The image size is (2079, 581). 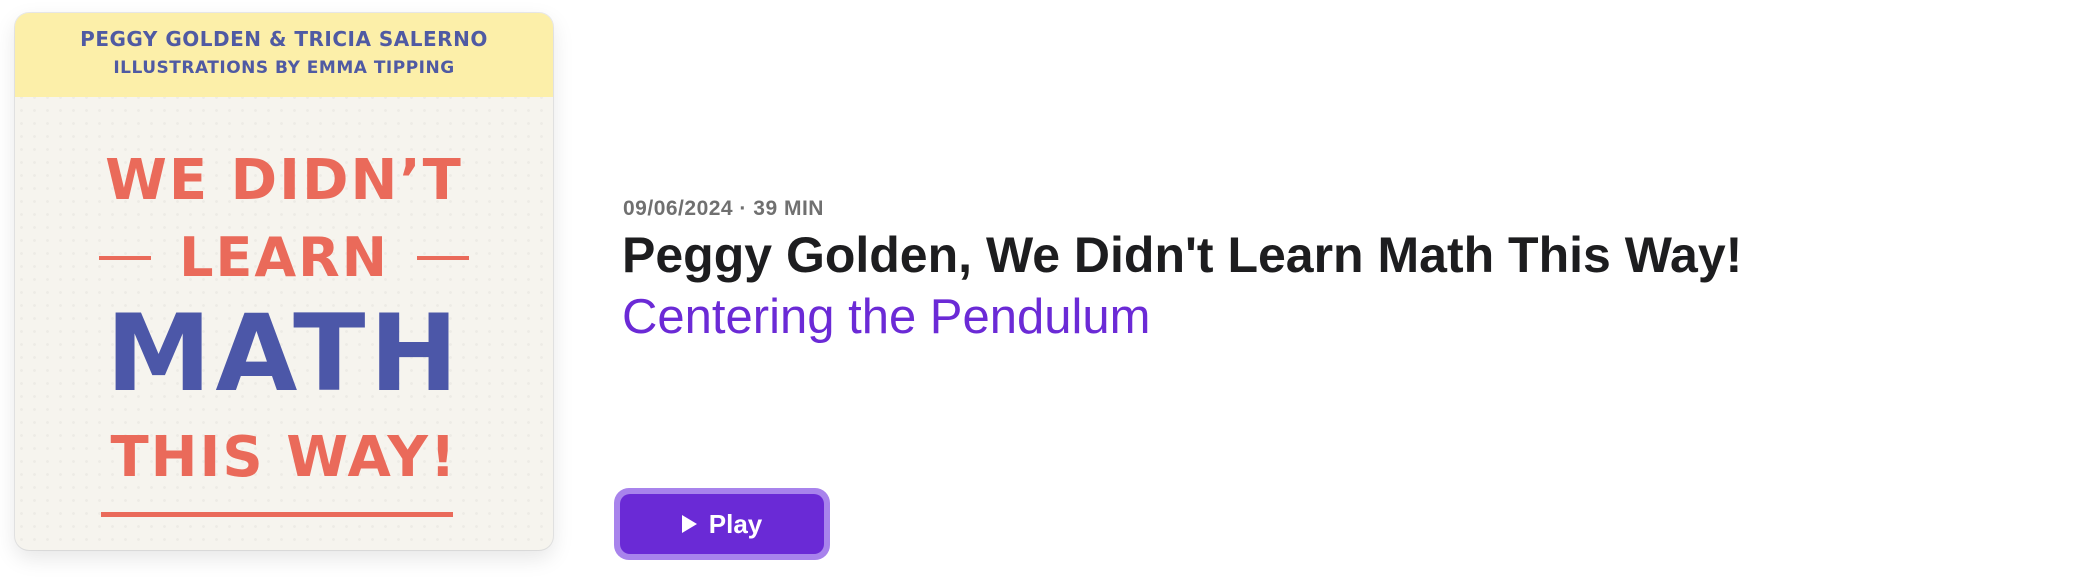 I want to click on artwork-rule, so click(x=277, y=514).